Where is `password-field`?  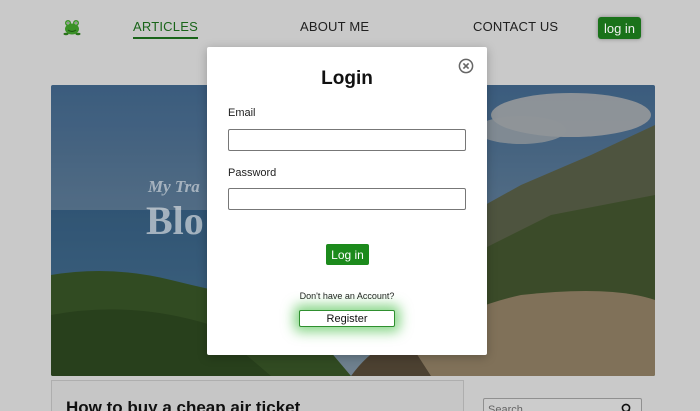 password-field is located at coordinates (347, 199).